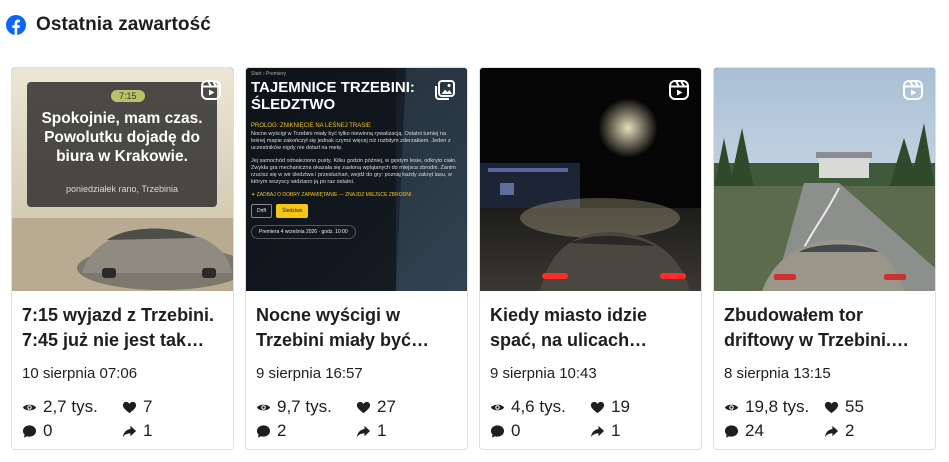 This screenshot has width=949, height=462. Describe the element at coordinates (309, 373) in the screenshot. I see `post-date: 9 sierpnia 16:57` at that location.